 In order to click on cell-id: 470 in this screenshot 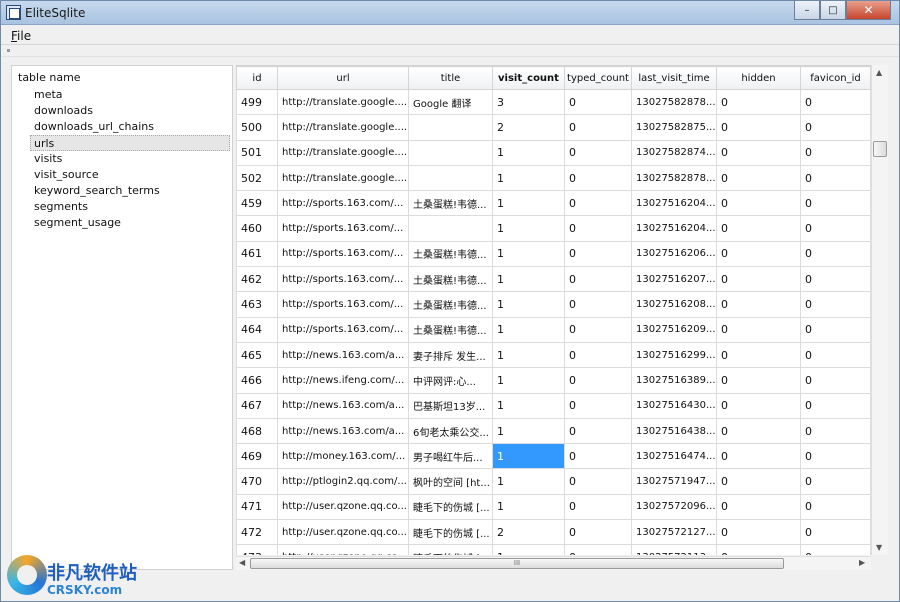, I will do `click(257, 481)`.